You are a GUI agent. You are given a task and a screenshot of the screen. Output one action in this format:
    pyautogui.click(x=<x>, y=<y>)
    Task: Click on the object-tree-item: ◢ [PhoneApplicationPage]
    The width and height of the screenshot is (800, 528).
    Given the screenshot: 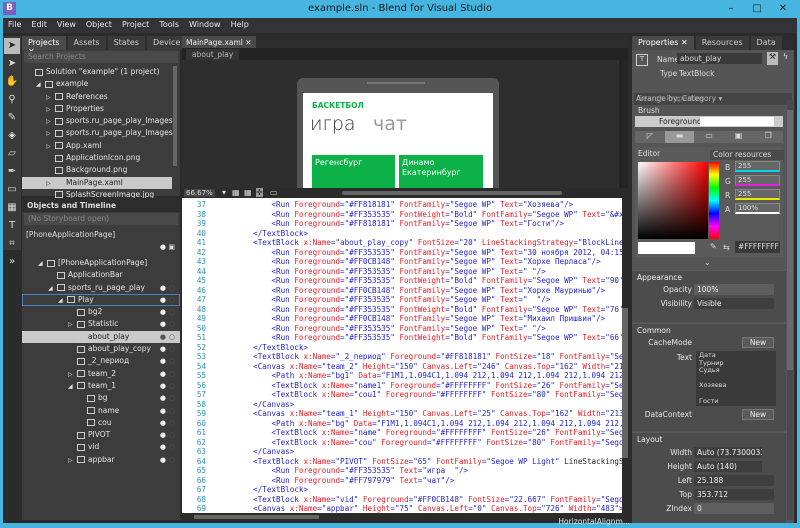 What is the action you would take?
    pyautogui.click(x=101, y=263)
    